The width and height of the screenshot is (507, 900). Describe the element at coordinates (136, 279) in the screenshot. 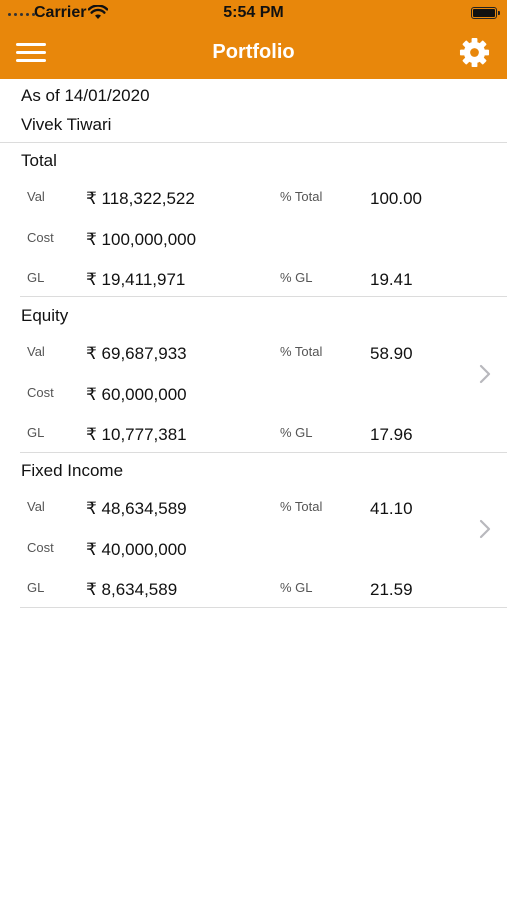

I see `gl-value: ₹ 19,411,971` at that location.